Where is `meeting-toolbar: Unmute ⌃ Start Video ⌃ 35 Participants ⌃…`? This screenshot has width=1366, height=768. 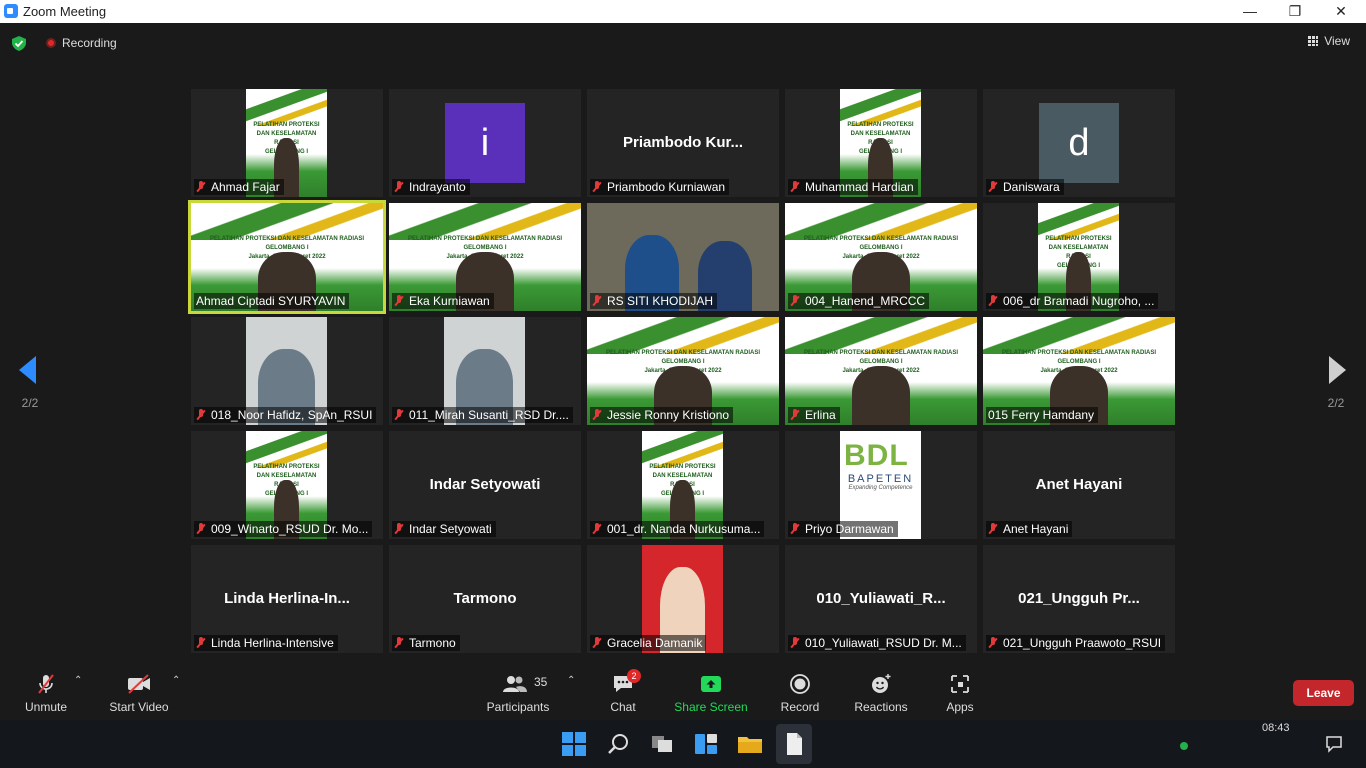 meeting-toolbar: Unmute ⌃ Start Video ⌃ 35 Participants ⌃… is located at coordinates (683, 691).